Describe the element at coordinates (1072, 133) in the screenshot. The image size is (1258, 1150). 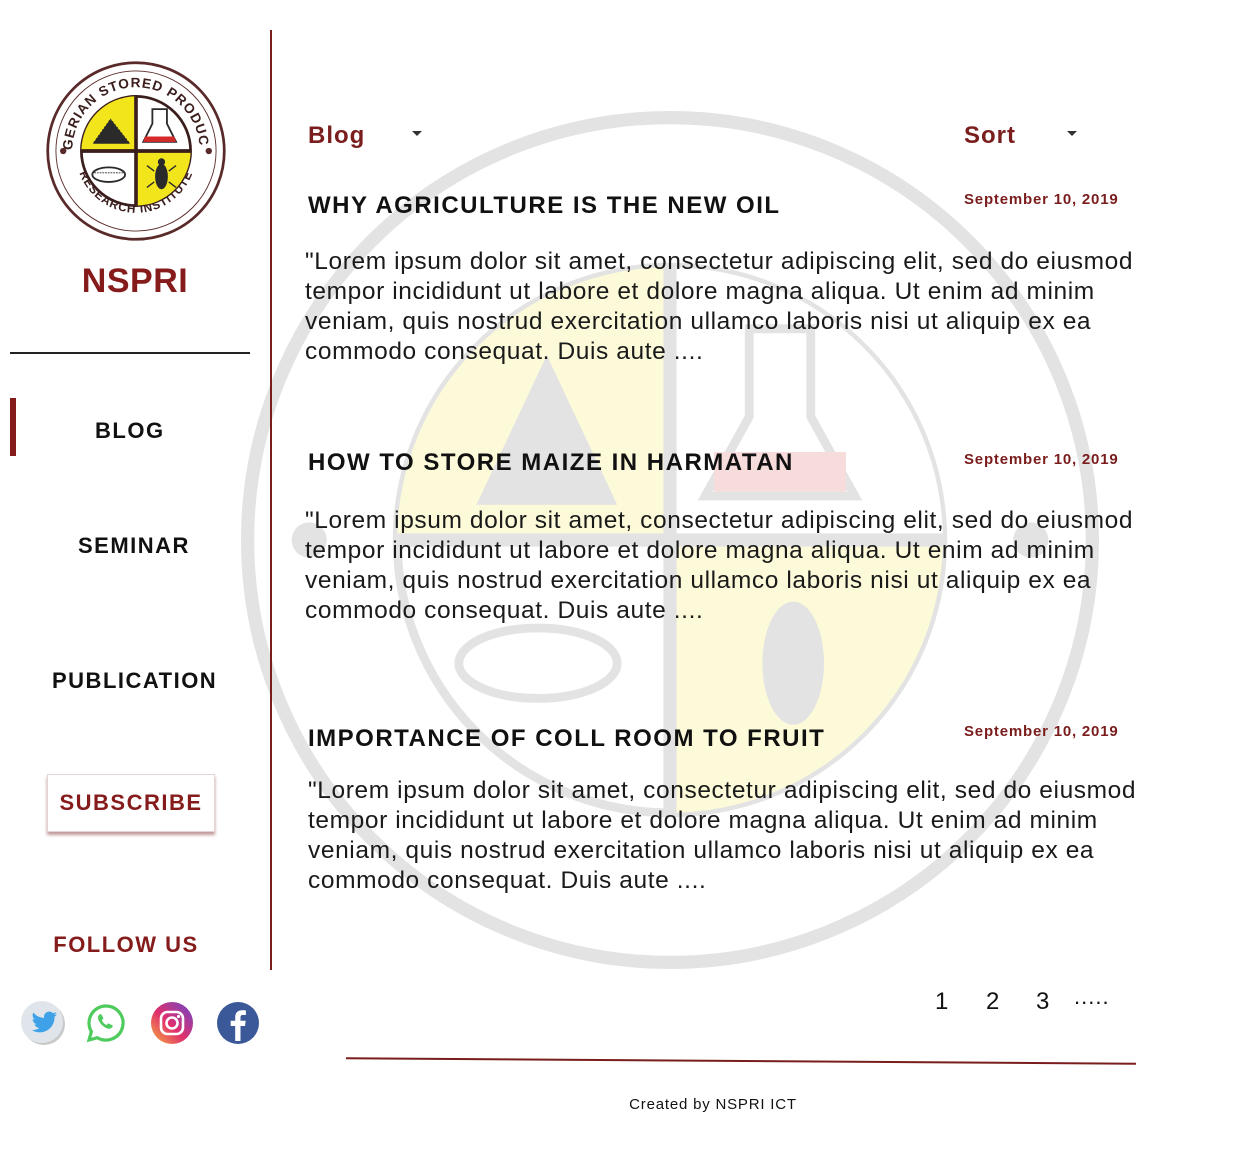
I see `sort-chevron-down-icon` at that location.